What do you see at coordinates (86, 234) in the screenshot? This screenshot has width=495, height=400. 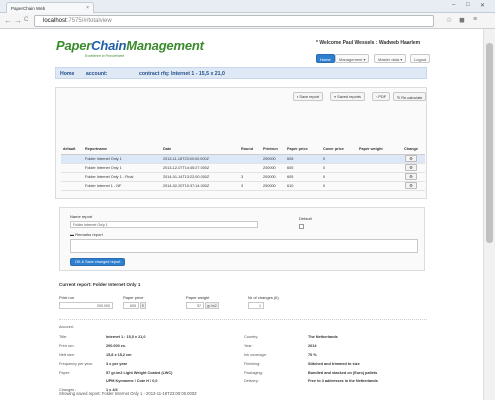 I see `remarks-report-label: ▬ Remarks report` at bounding box center [86, 234].